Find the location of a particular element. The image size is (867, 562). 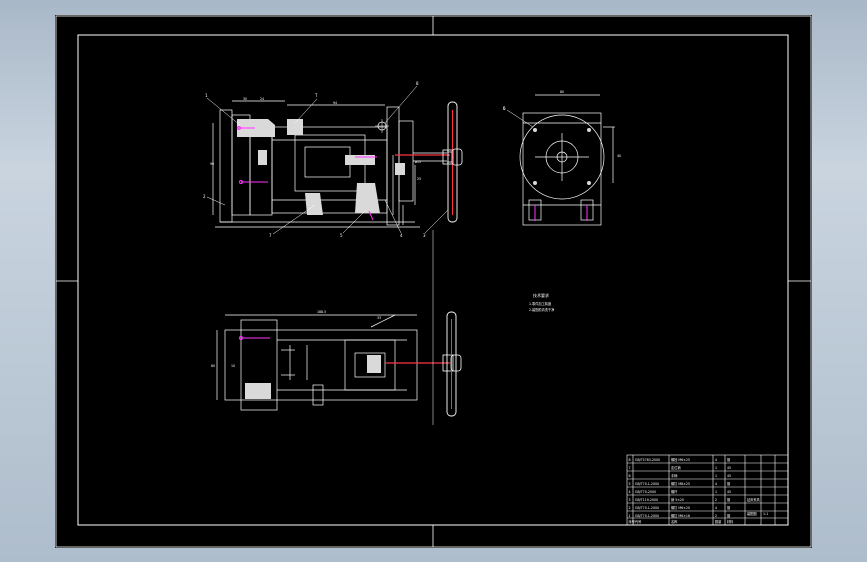

title-block-header: 材料 is located at coordinates (730, 521).